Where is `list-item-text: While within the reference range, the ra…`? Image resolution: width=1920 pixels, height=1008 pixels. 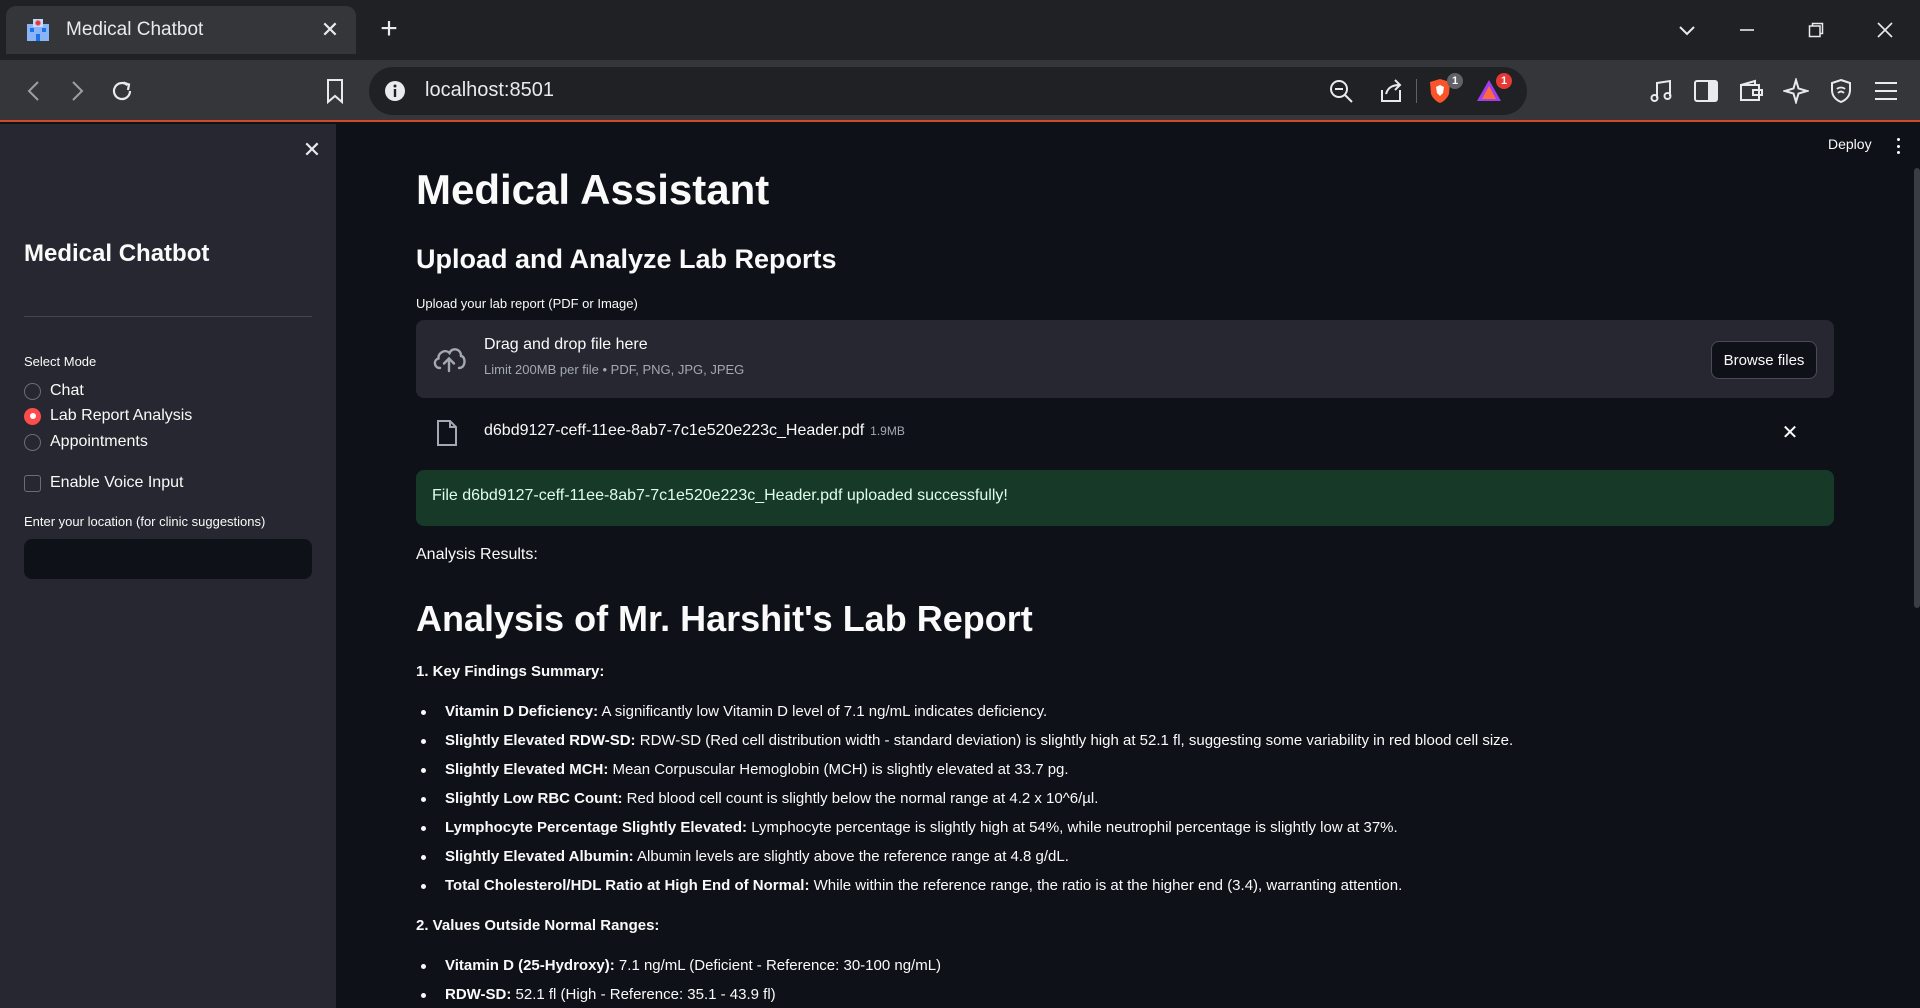 list-item-text: While within the reference range, the ra… is located at coordinates (1106, 885).